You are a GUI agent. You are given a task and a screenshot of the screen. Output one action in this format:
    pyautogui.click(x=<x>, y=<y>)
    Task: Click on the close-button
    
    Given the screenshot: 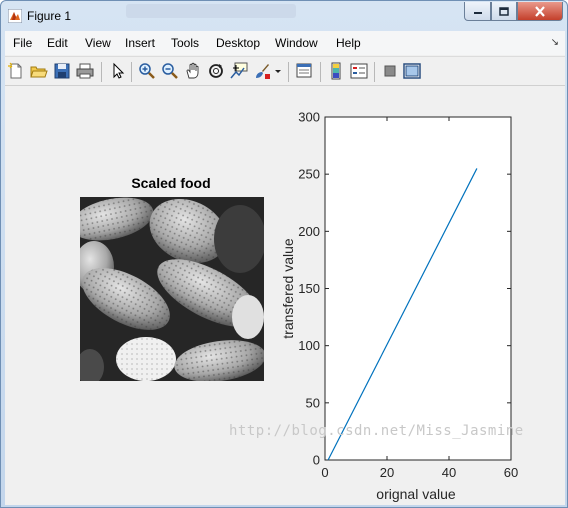 What is the action you would take?
    pyautogui.click(x=540, y=11)
    